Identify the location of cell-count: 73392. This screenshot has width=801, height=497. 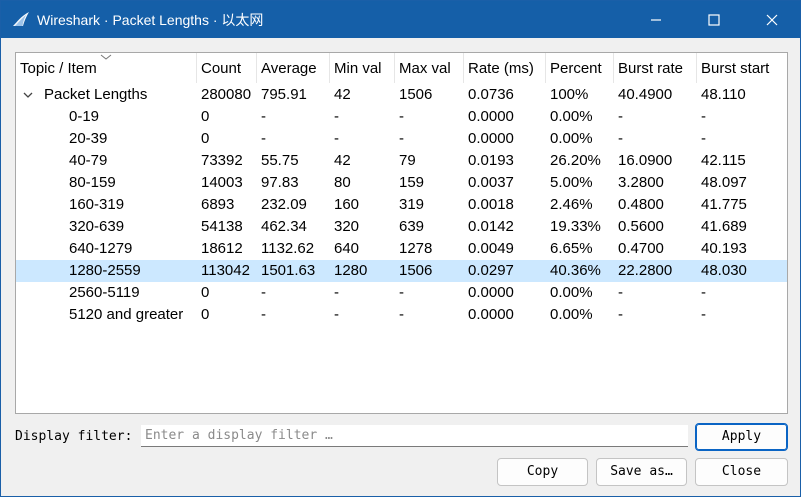
(222, 160).